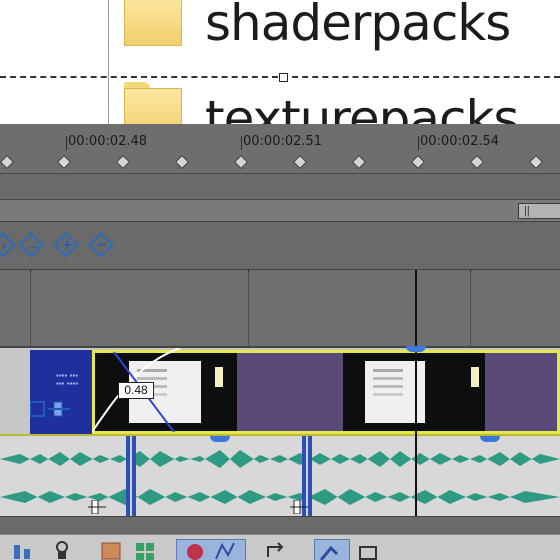 The image size is (560, 560). Describe the element at coordinates (225, 549) in the screenshot. I see `envelope-icon` at that location.